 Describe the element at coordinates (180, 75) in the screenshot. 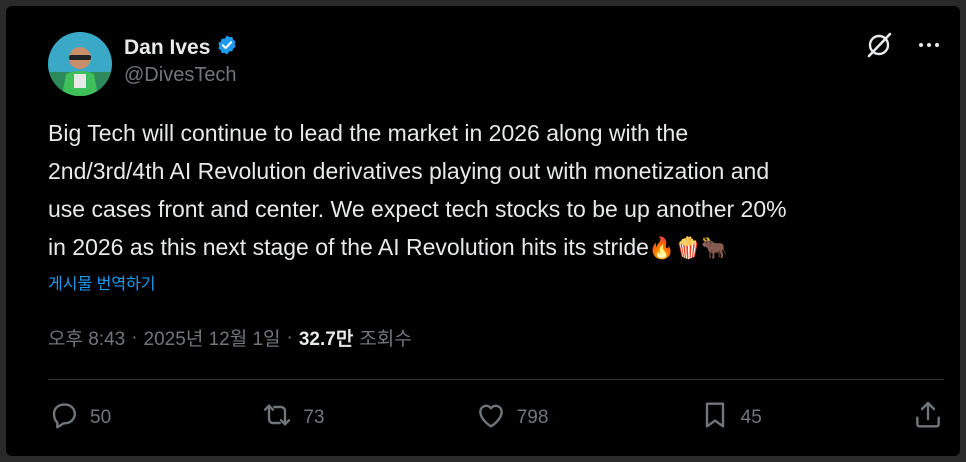

I see `author-handle: @DivesTech` at that location.